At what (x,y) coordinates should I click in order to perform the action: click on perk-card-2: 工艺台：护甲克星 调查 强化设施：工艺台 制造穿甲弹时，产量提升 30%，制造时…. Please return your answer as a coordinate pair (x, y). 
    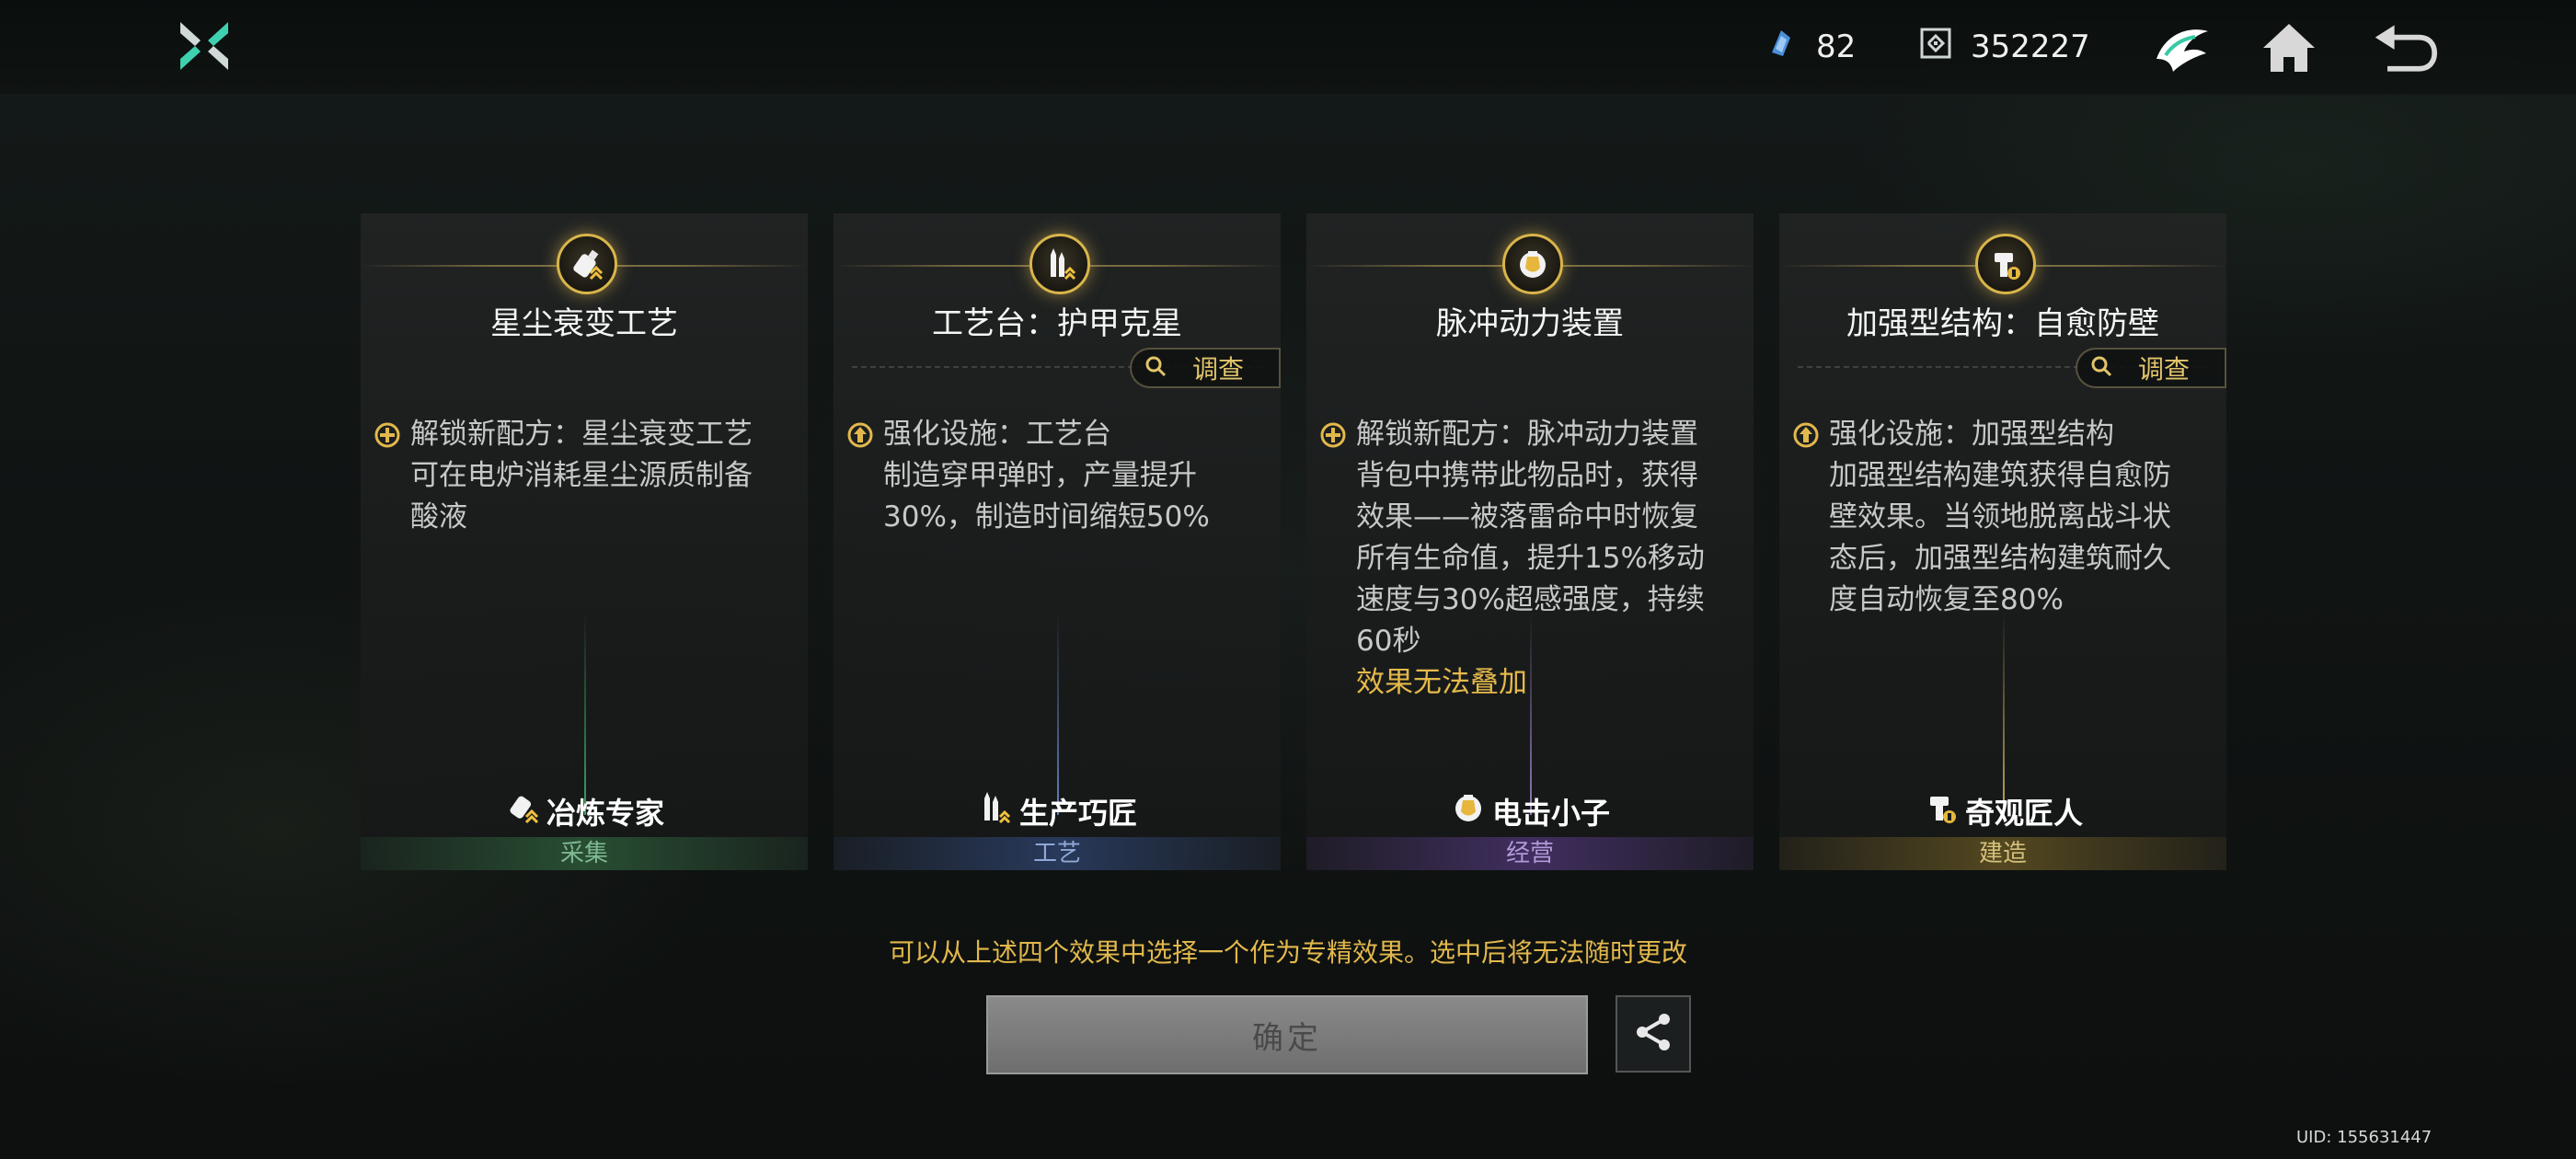
    Looking at the image, I should click on (1057, 541).